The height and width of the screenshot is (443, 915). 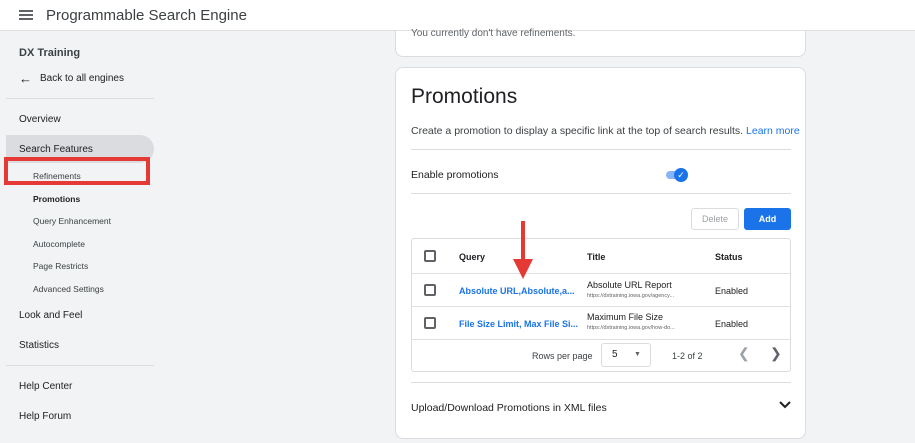 What do you see at coordinates (625, 317) in the screenshot?
I see `row-title: Maximum File Size` at bounding box center [625, 317].